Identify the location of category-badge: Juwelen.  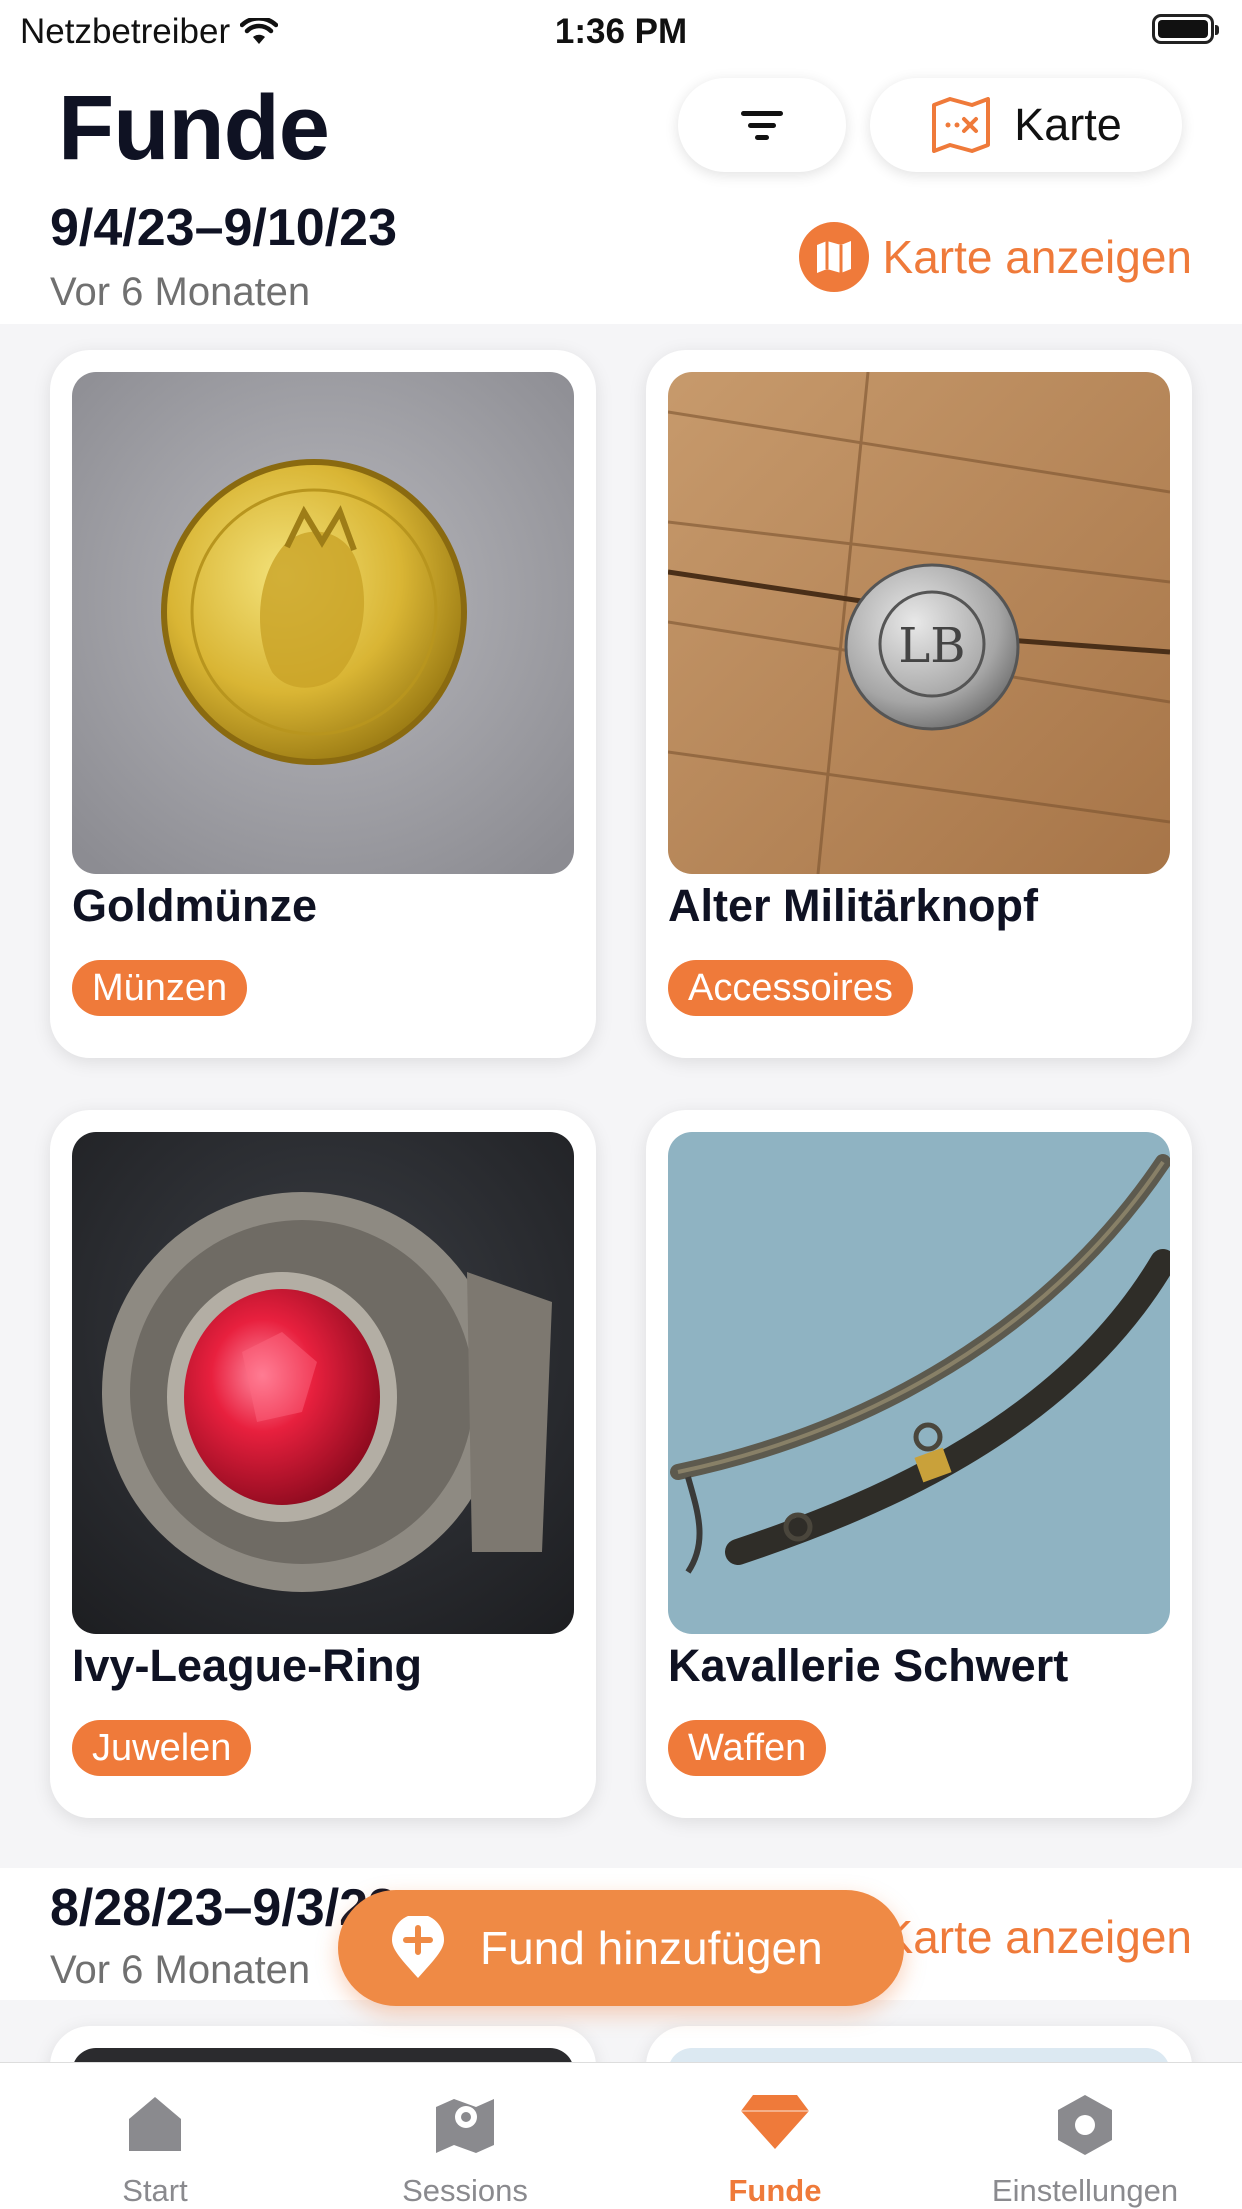
(162, 1748).